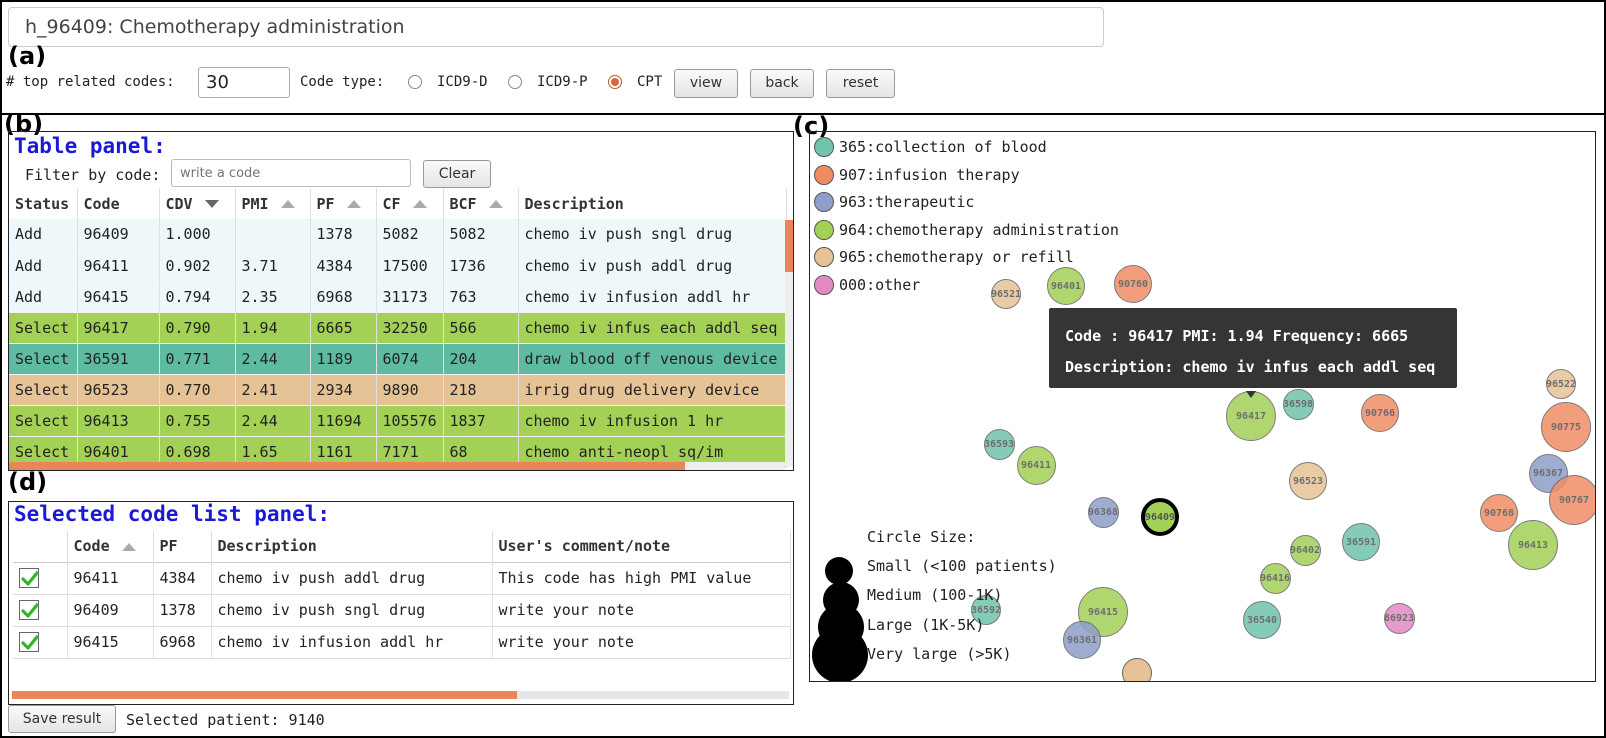 This screenshot has width=1606, height=738. What do you see at coordinates (481, 327) in the screenshot?
I see `cell-bcf: 566` at bounding box center [481, 327].